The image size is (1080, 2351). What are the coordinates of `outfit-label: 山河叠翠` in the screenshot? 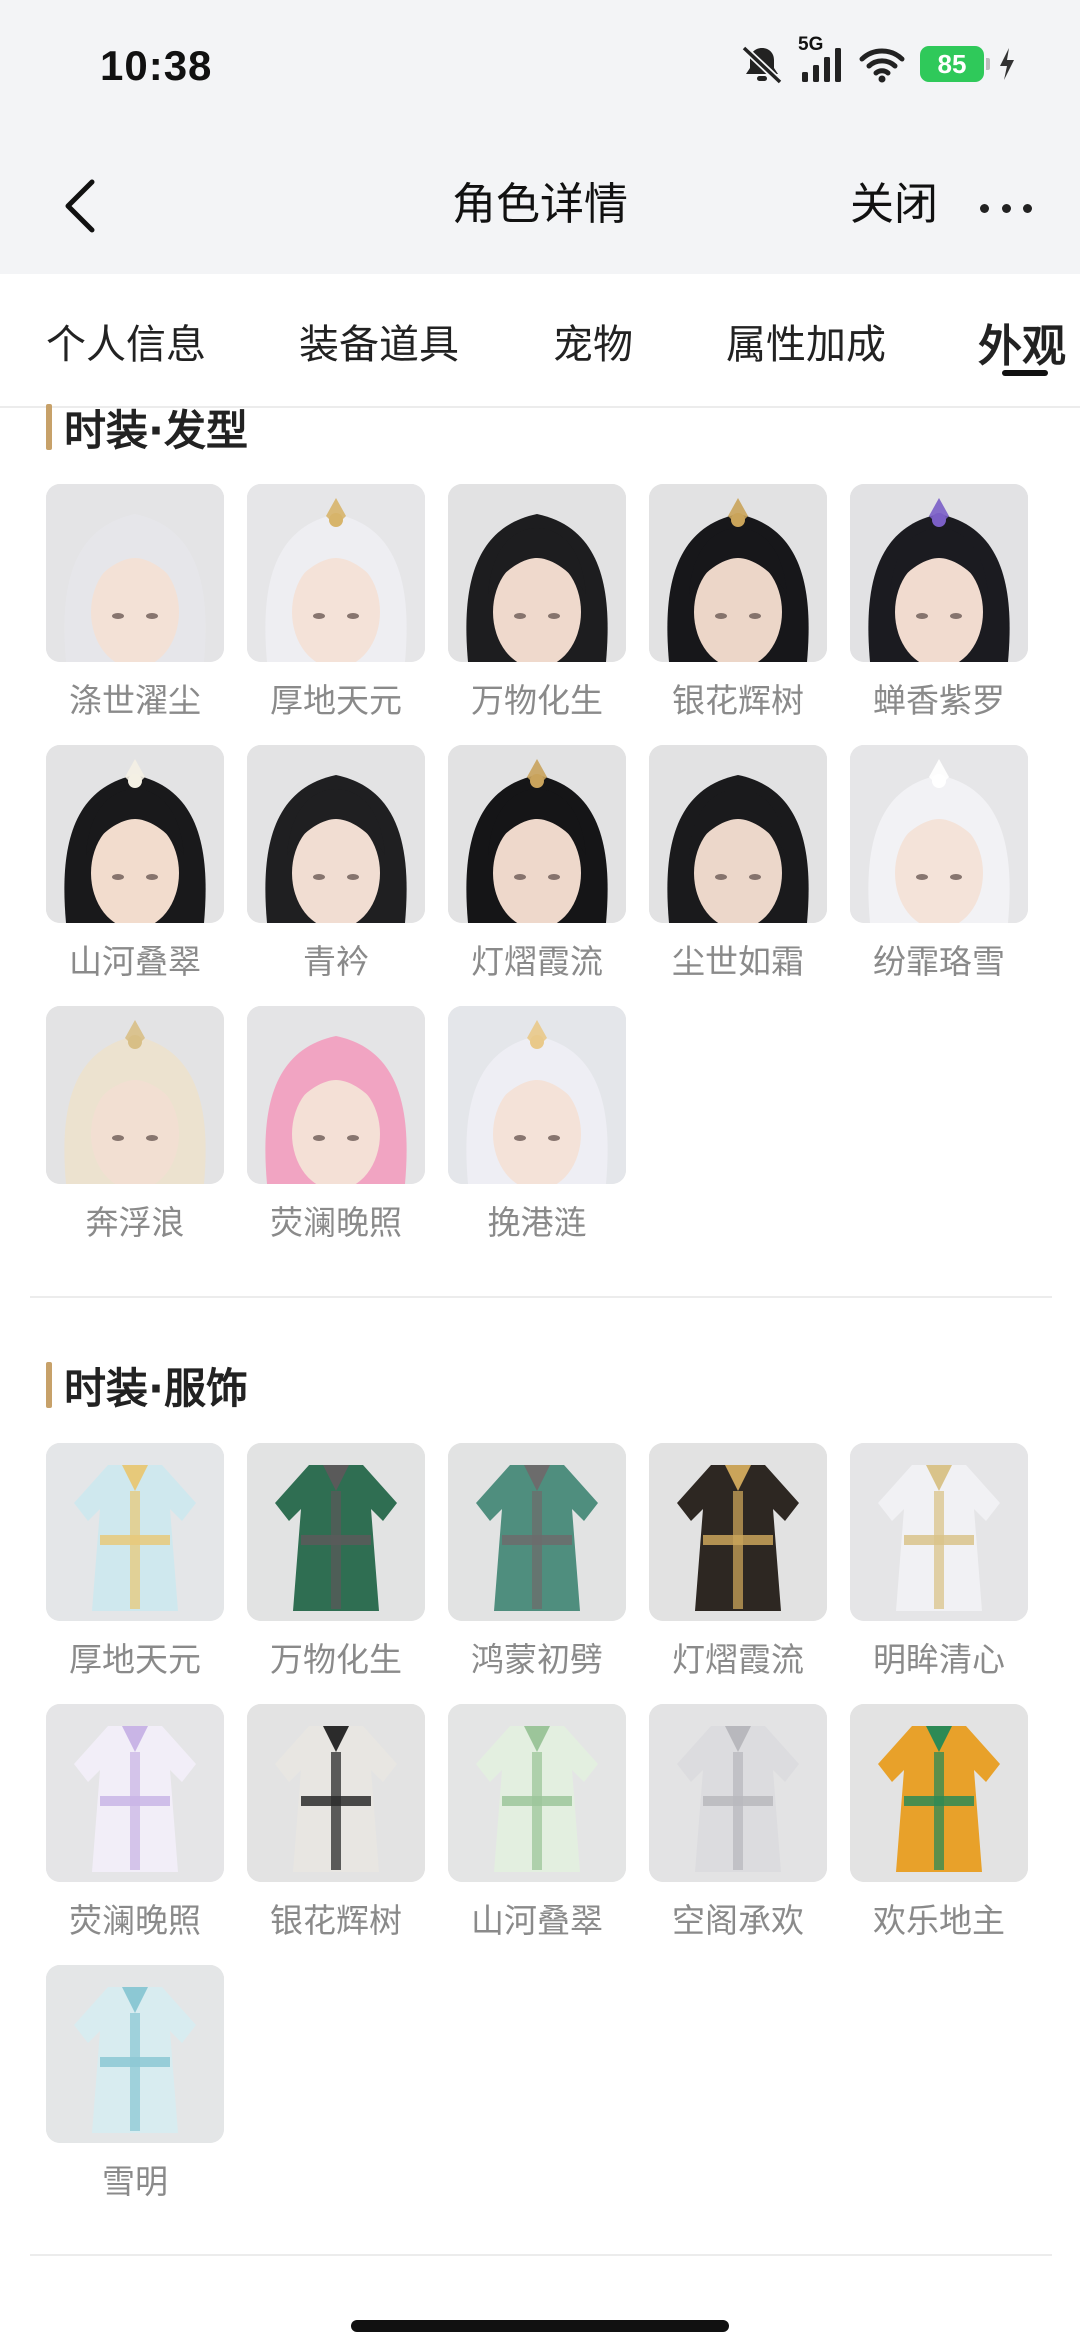 It's located at (537, 1920).